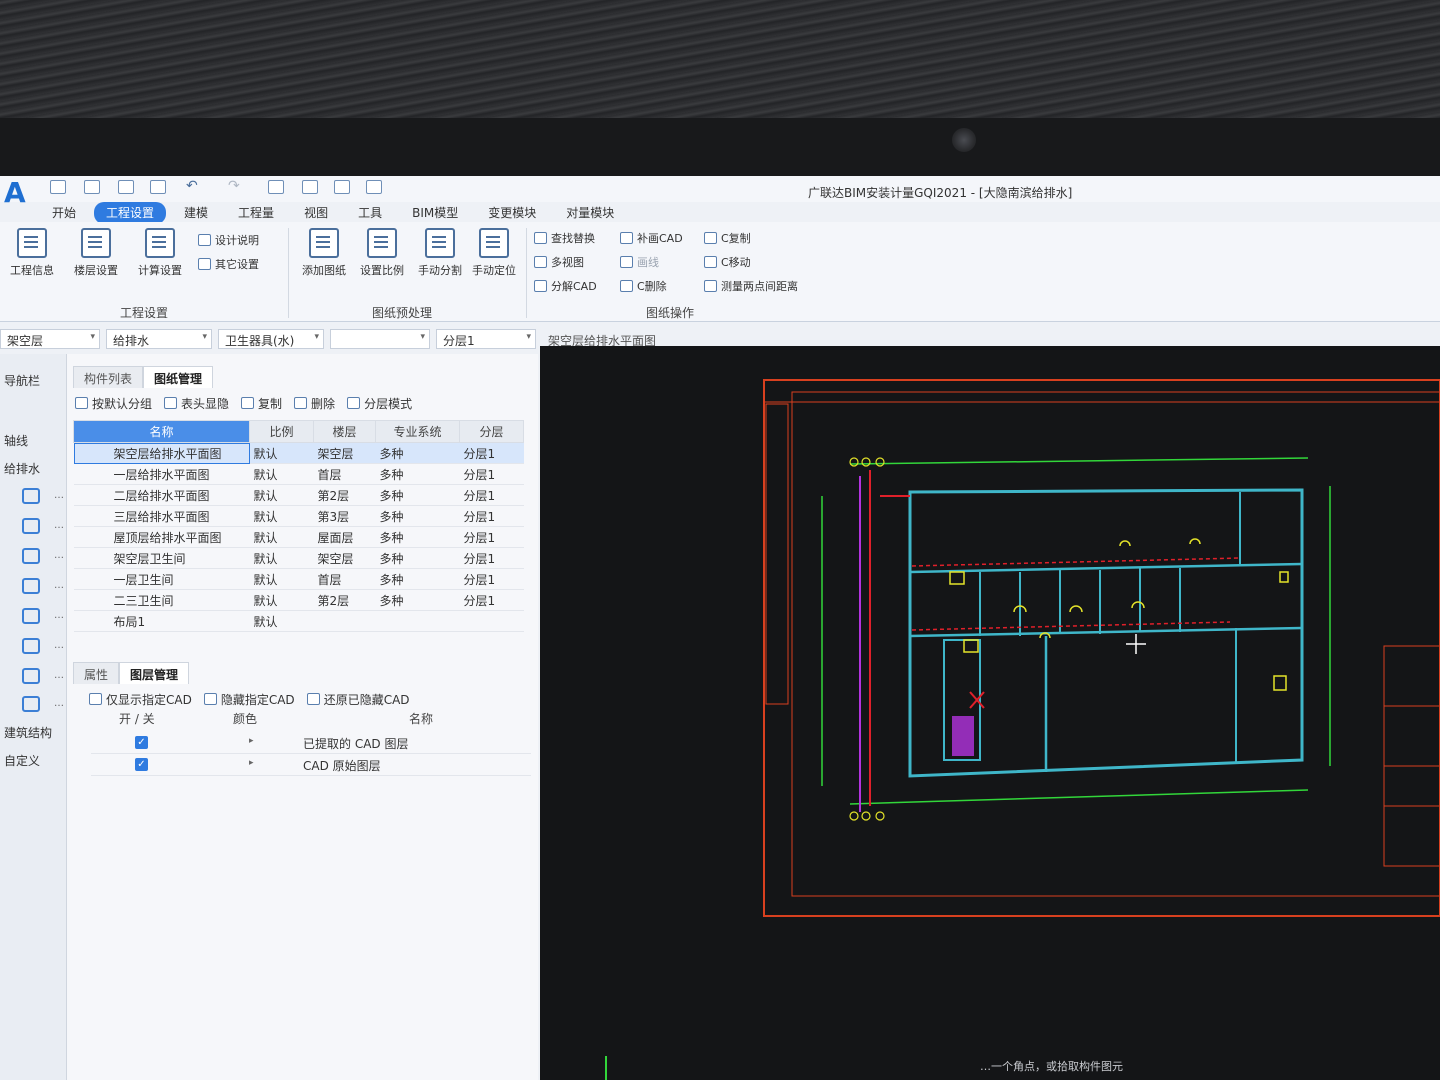 The height and width of the screenshot is (1080, 1440). Describe the element at coordinates (31, 646) in the screenshot. I see `accessory-icon` at that location.